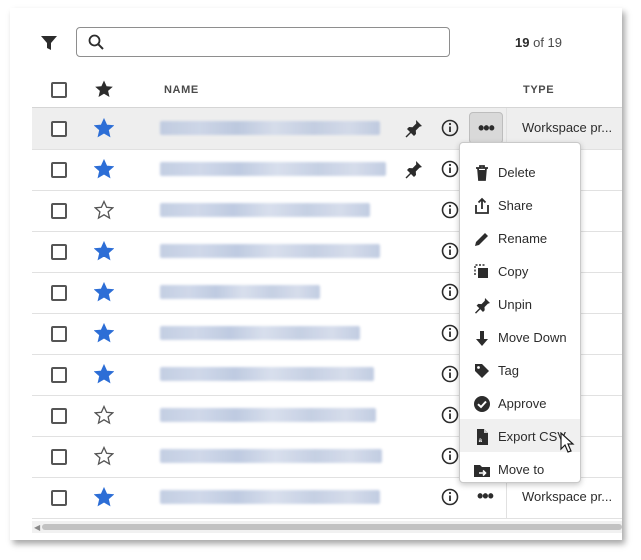 This screenshot has width=641, height=560. What do you see at coordinates (513, 271) in the screenshot?
I see `menu-item-label: Copy` at bounding box center [513, 271].